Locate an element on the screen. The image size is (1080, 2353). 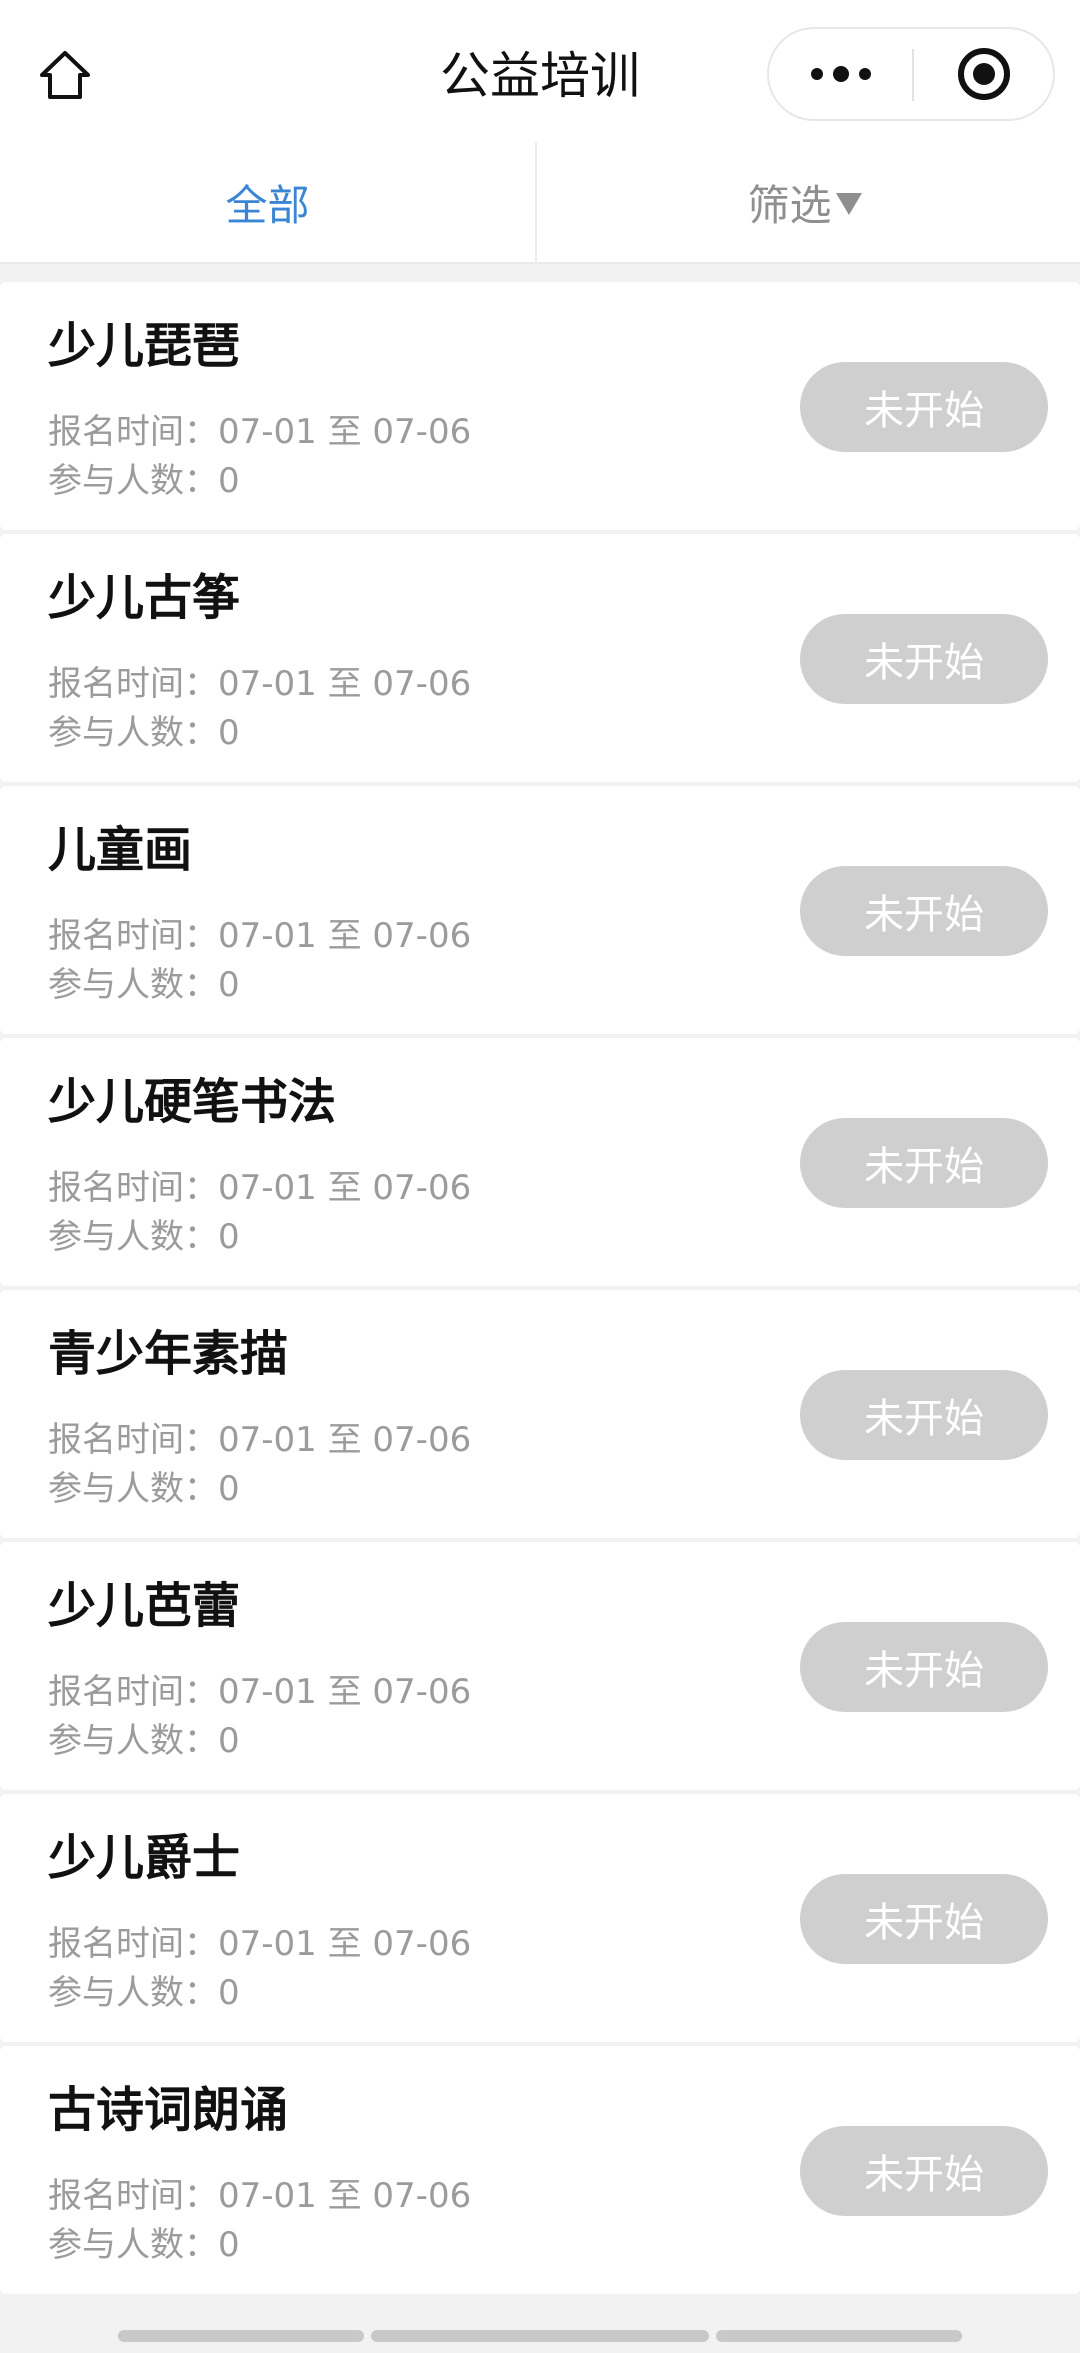
course-card: 古诗词朗诵 报名时间：07-01 至 07-06 参与人数：0 未开始 is located at coordinates (540, 2170).